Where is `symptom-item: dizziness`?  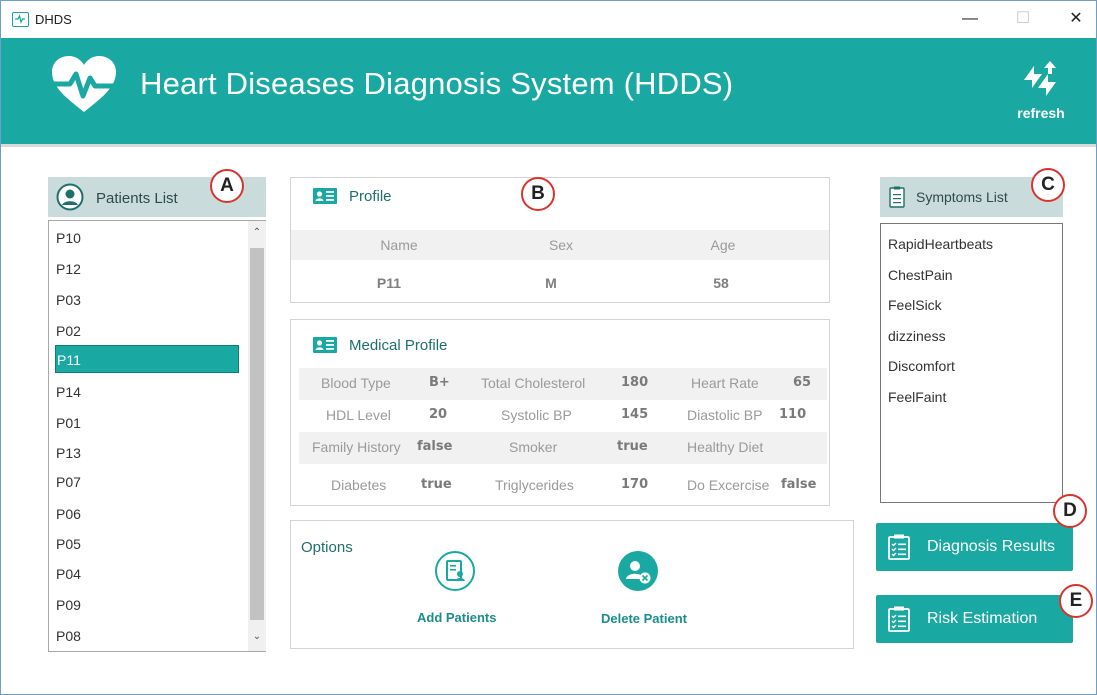 symptom-item: dizziness is located at coordinates (917, 336).